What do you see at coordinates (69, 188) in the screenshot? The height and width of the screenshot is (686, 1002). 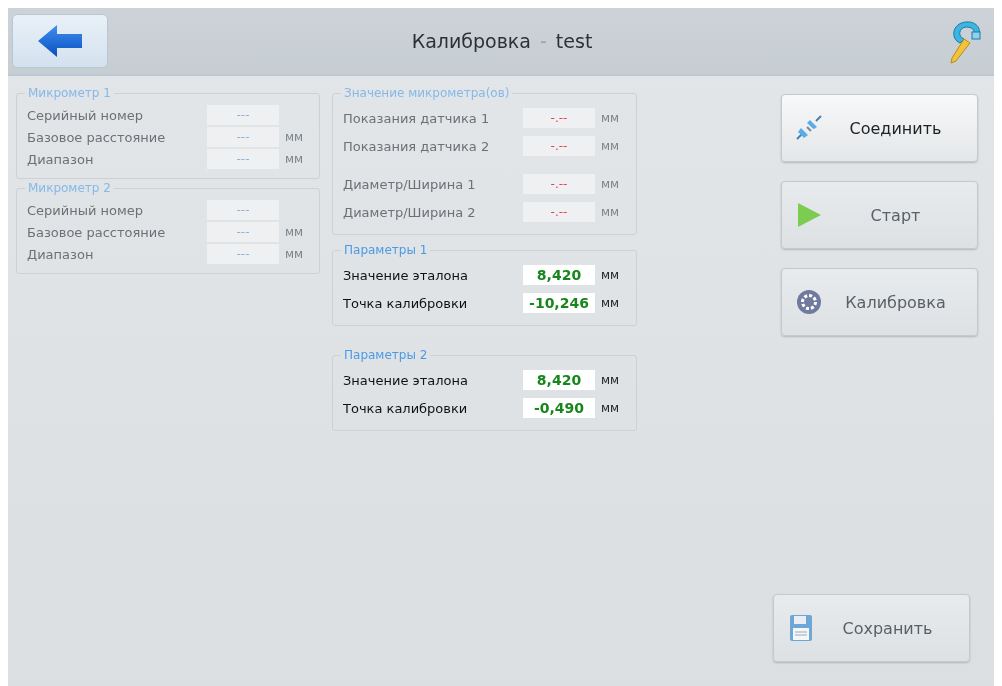 I see `group-title: Микрометр 2` at bounding box center [69, 188].